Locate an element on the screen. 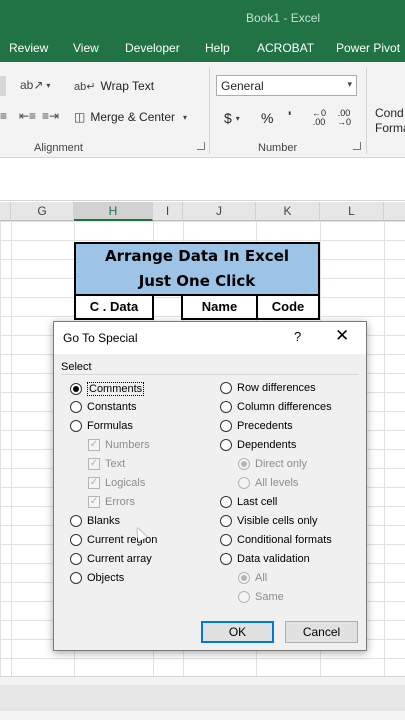  tab-power-pivot: Power Pivot is located at coordinates (368, 48).